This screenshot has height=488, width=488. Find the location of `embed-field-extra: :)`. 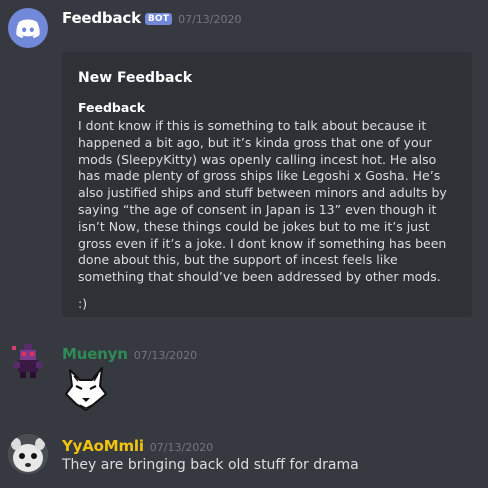

embed-field-extra: :) is located at coordinates (83, 303).